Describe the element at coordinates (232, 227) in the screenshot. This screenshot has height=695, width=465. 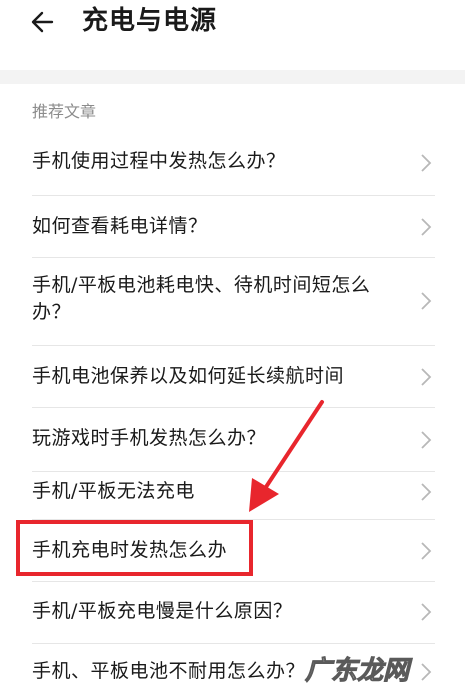
I see `article-item: 如何查看耗电详情？` at that location.